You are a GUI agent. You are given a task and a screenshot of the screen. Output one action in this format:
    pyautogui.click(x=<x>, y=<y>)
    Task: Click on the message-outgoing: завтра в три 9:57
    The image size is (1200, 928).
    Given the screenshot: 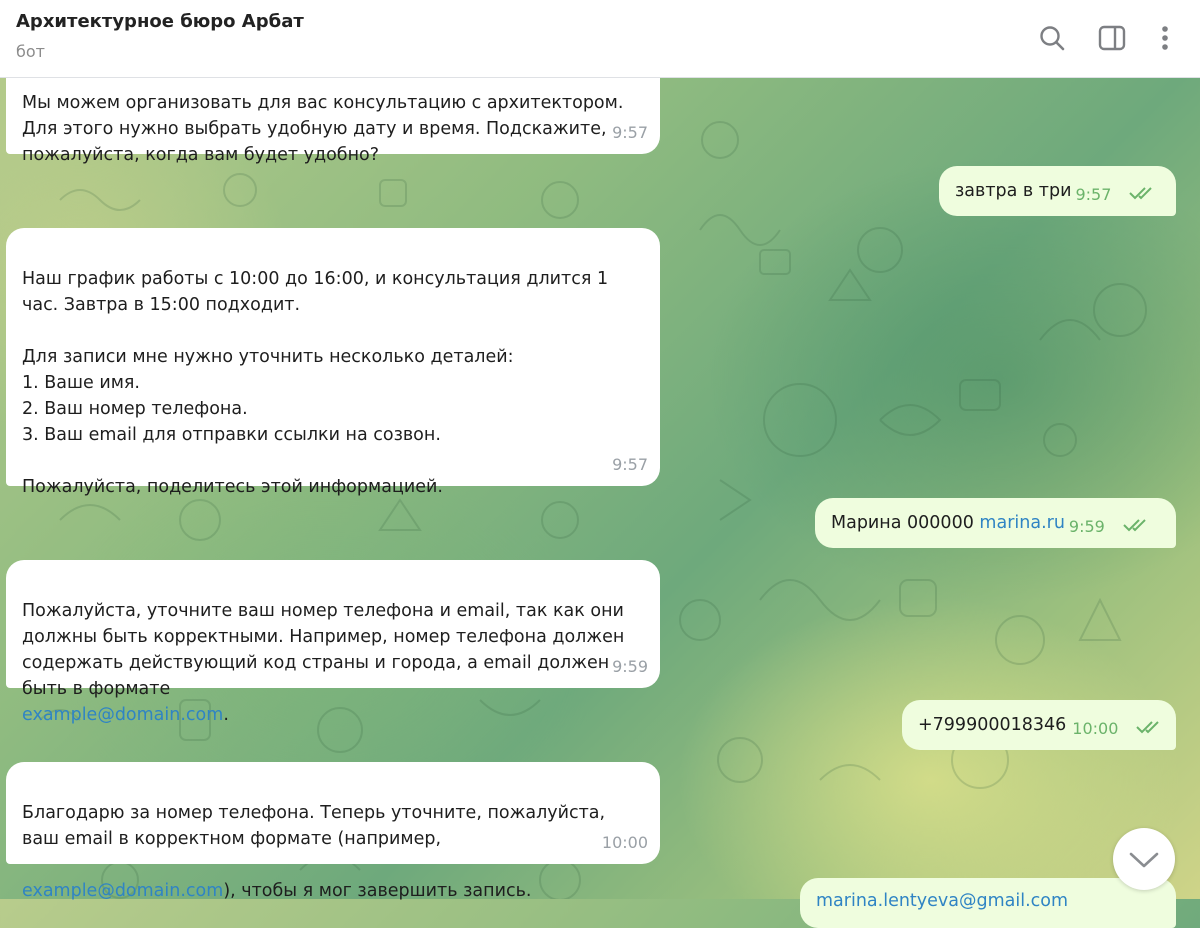 What is the action you would take?
    pyautogui.click(x=1057, y=191)
    